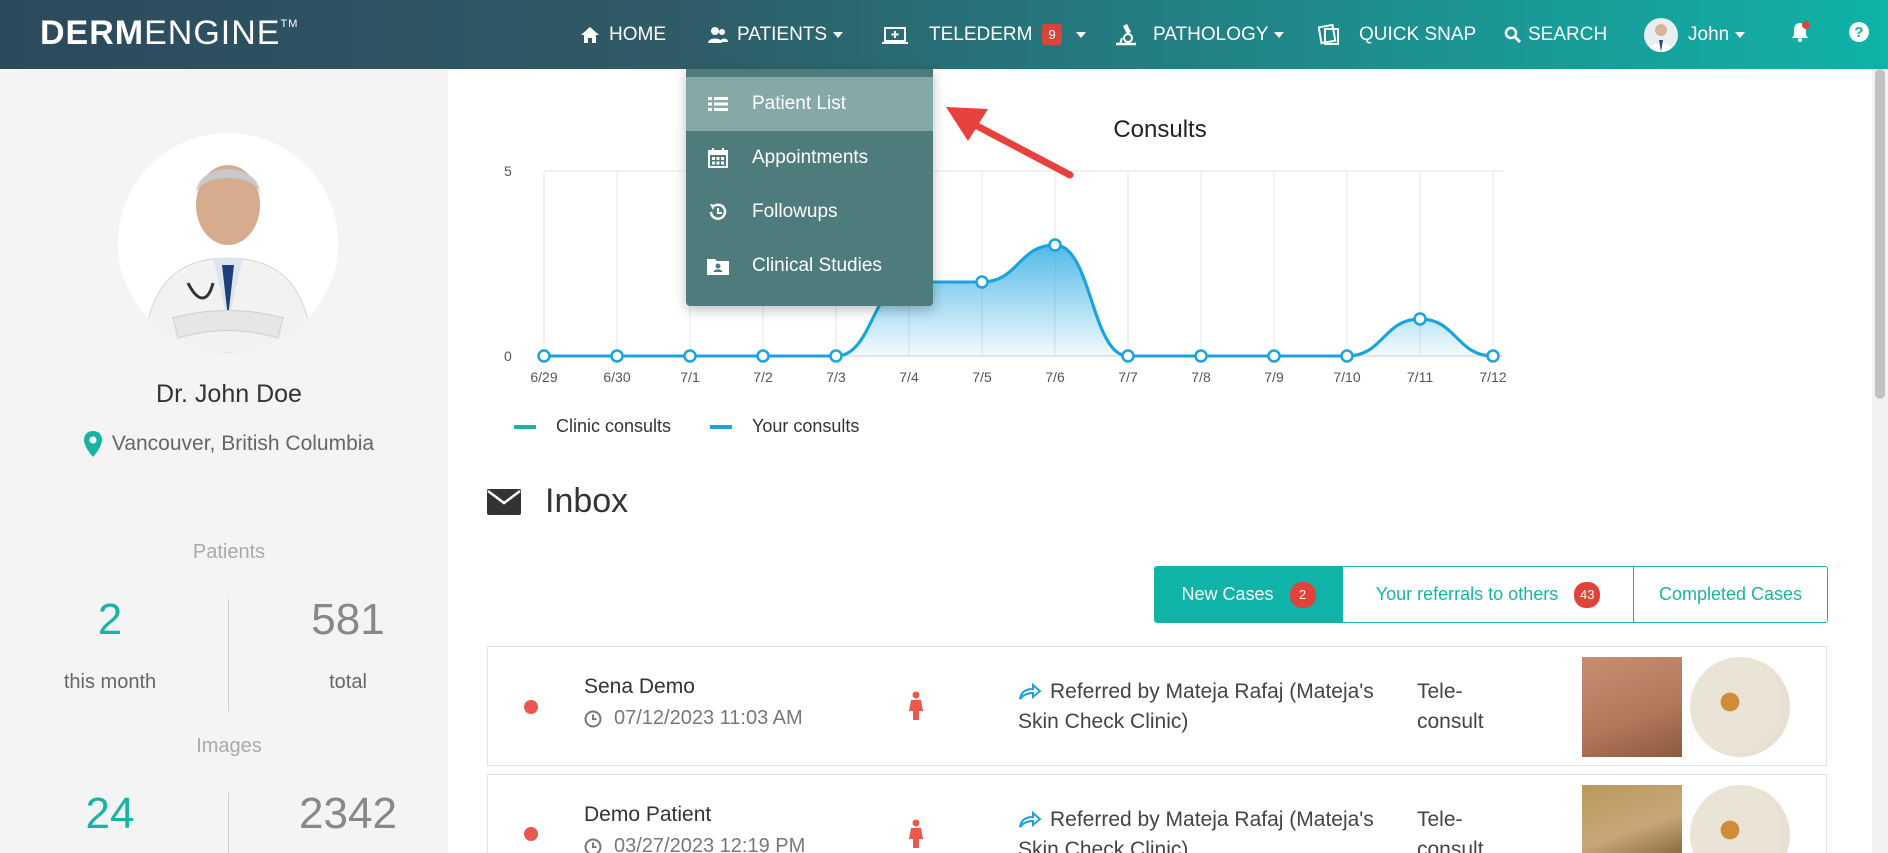  What do you see at coordinates (1418, 34) in the screenshot?
I see `nav-quick-snap-label: QUICK SNAP` at bounding box center [1418, 34].